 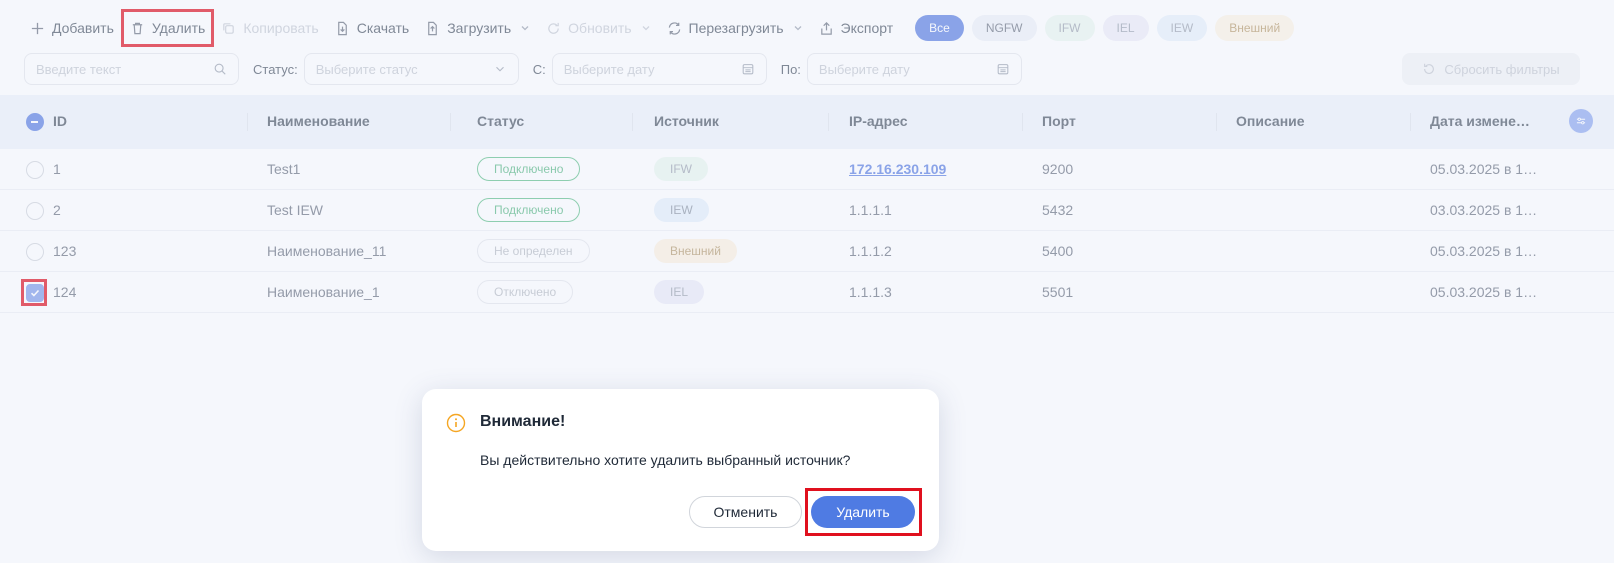 I want to click on dialog-title: Внимание!, so click(x=523, y=421).